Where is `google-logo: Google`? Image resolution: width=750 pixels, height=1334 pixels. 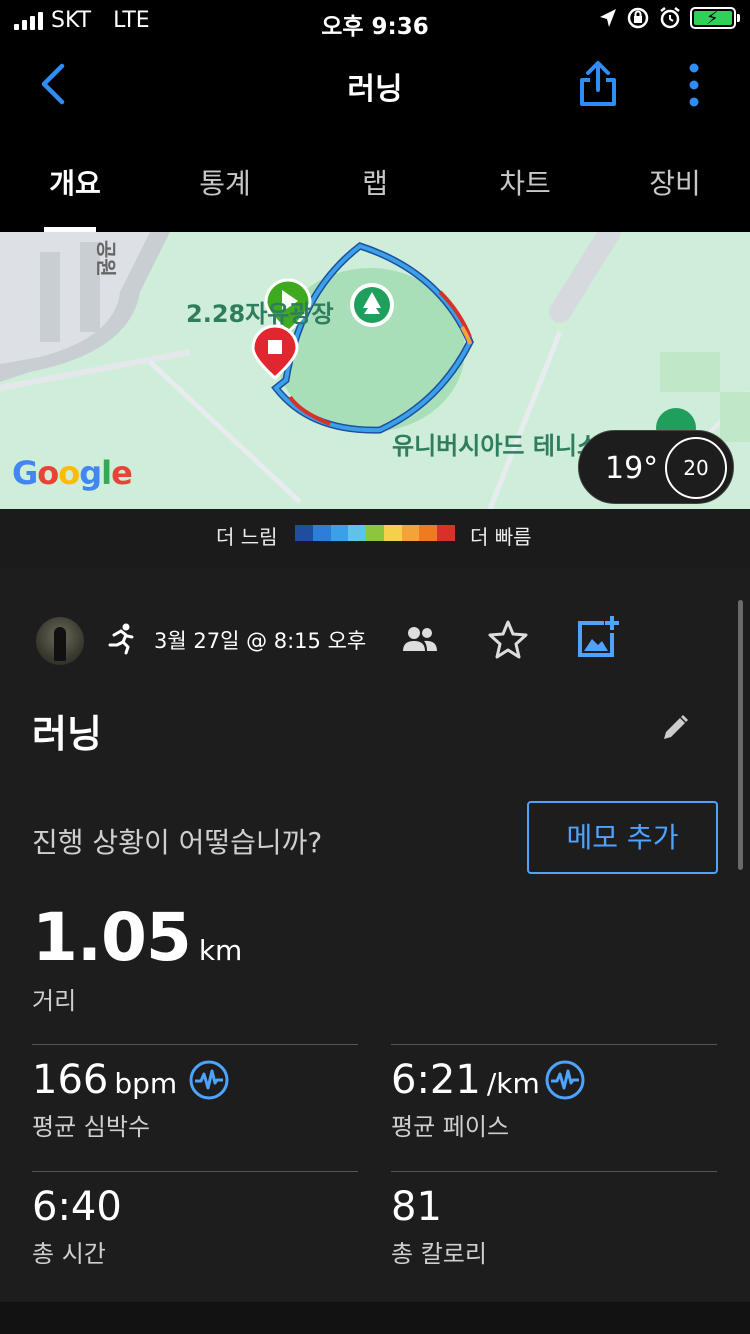 google-logo: Google is located at coordinates (72, 473).